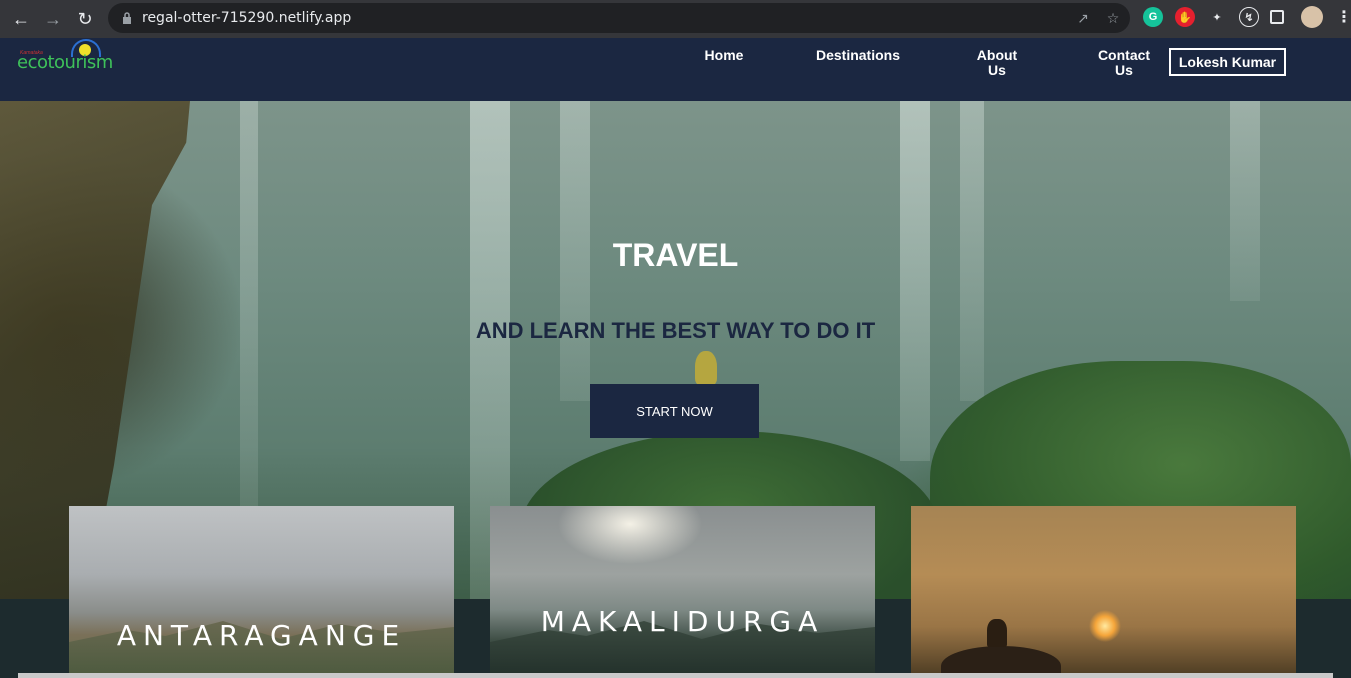  Describe the element at coordinates (682, 592) in the screenshot. I see `destination-card-makalidurga: MAKALIDURGA` at that location.